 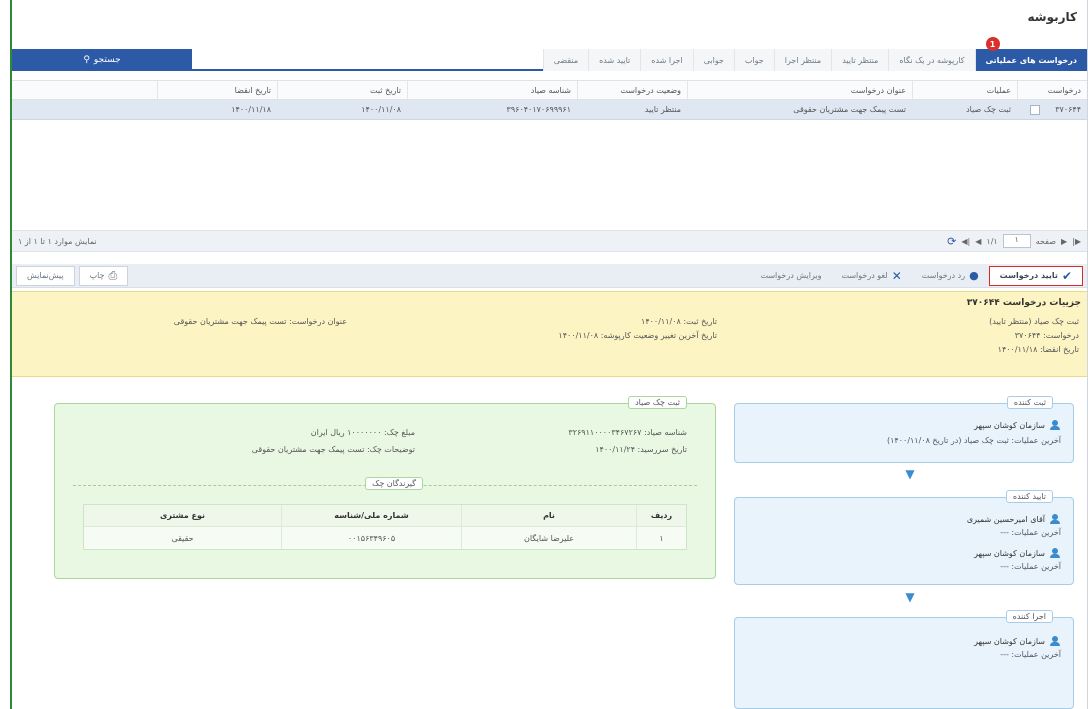 What do you see at coordinates (1029, 616) in the screenshot?
I see `workflow-caption: اجرا کننده` at bounding box center [1029, 616].